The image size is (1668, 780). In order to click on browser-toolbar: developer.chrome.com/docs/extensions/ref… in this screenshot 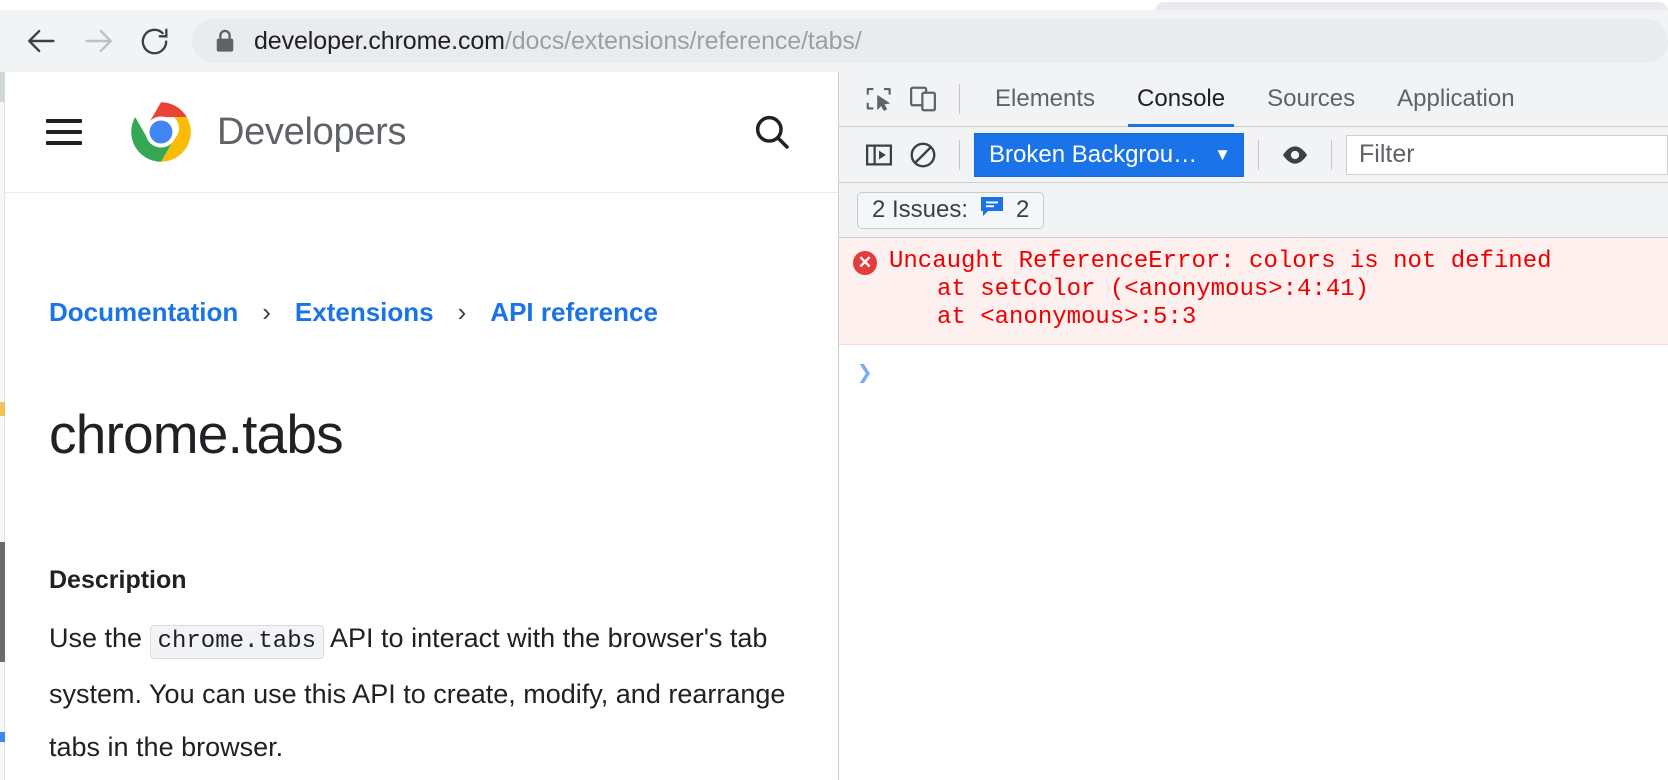, I will do `click(834, 41)`.